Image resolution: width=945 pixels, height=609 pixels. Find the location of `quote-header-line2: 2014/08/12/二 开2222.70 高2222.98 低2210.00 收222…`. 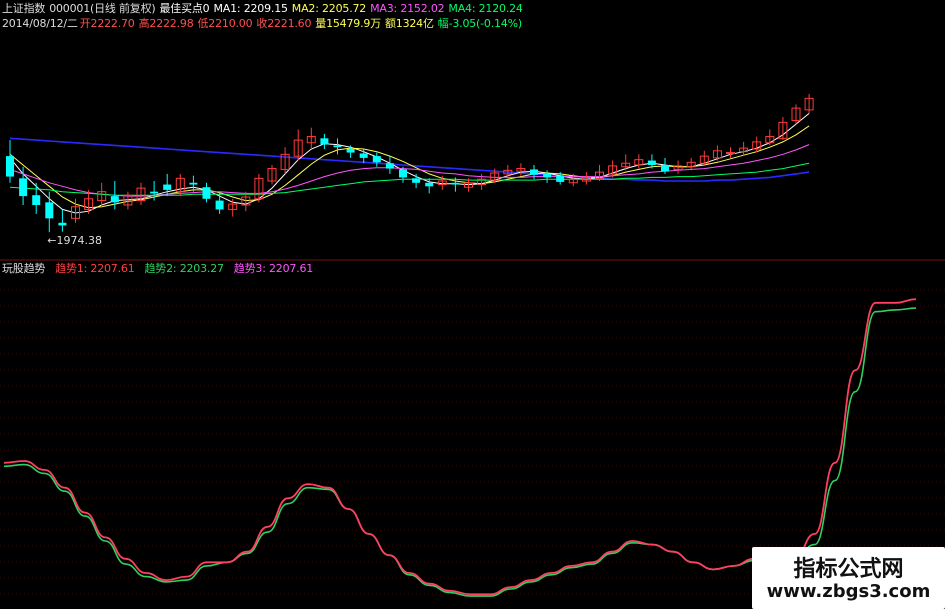

quote-header-line2: 2014/08/12/二 开2222.70 高2222.98 低2210.00 收222… is located at coordinates (264, 24).